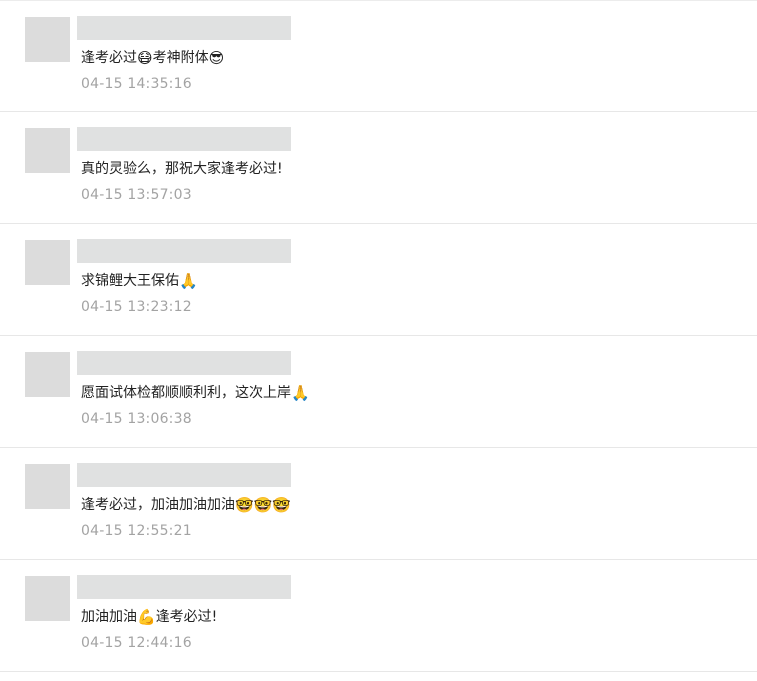 This screenshot has width=757, height=681. Describe the element at coordinates (130, 281) in the screenshot. I see `comment-text-segment: 求锦鲤大王保佑` at that location.